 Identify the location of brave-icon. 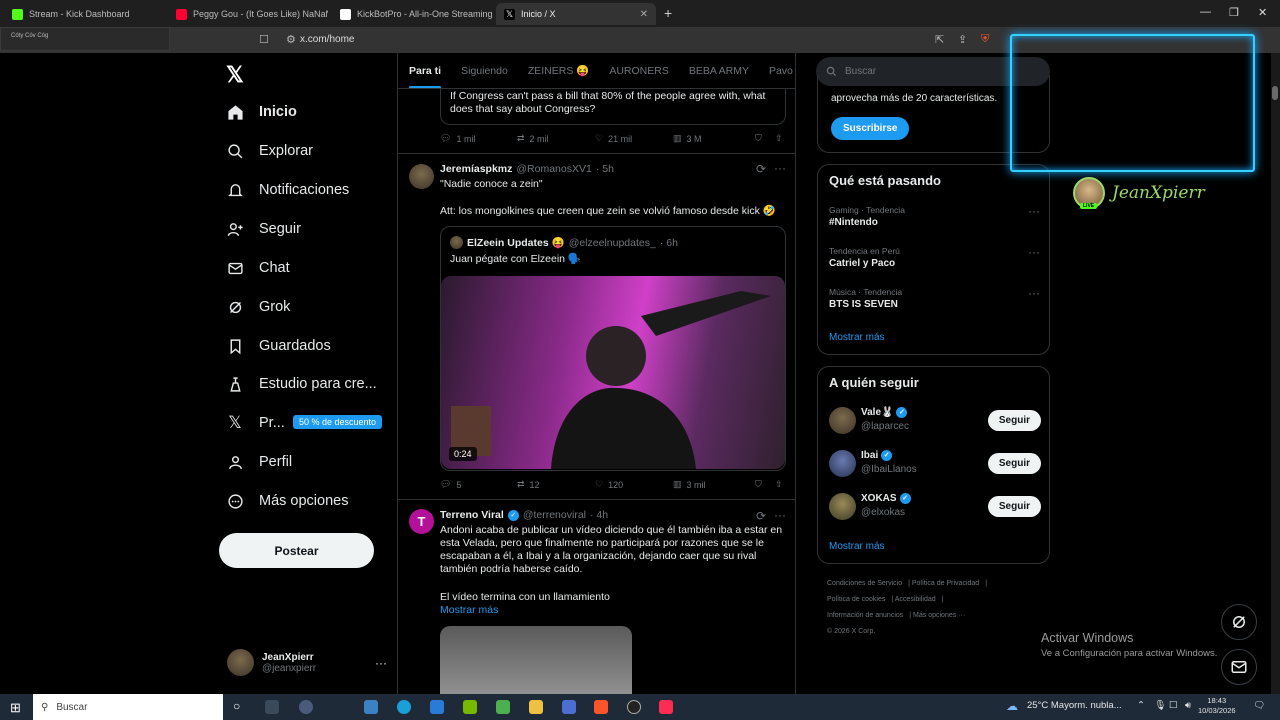
(601, 707).